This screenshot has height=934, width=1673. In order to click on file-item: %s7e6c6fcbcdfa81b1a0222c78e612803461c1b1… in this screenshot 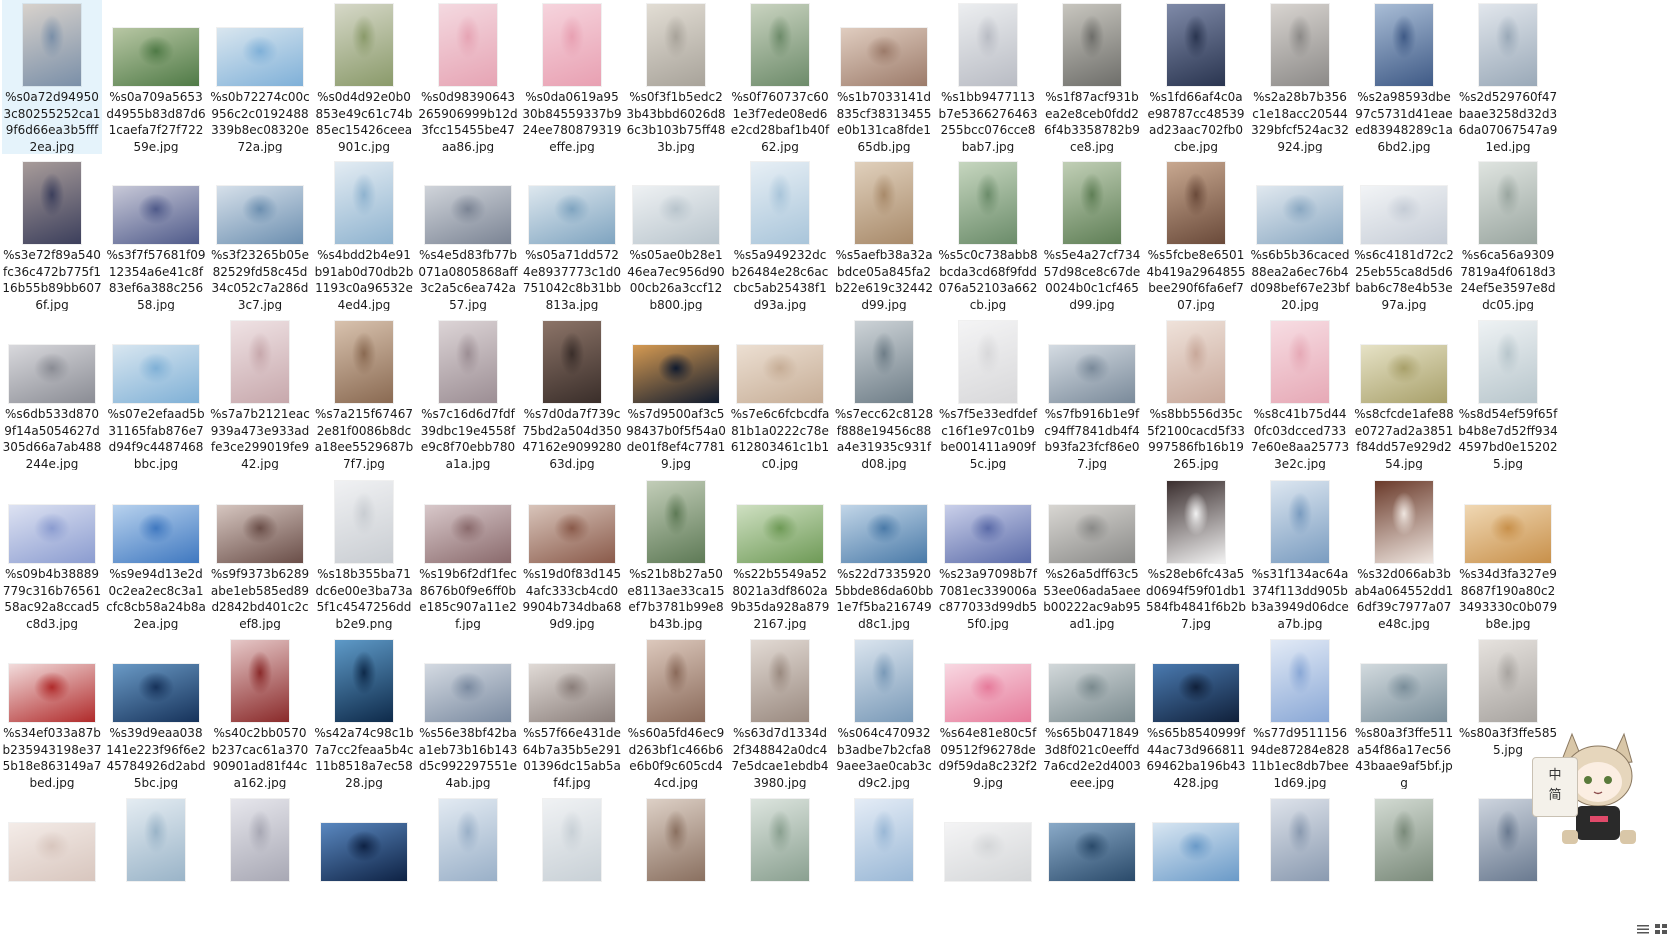, I will do `click(780, 394)`.